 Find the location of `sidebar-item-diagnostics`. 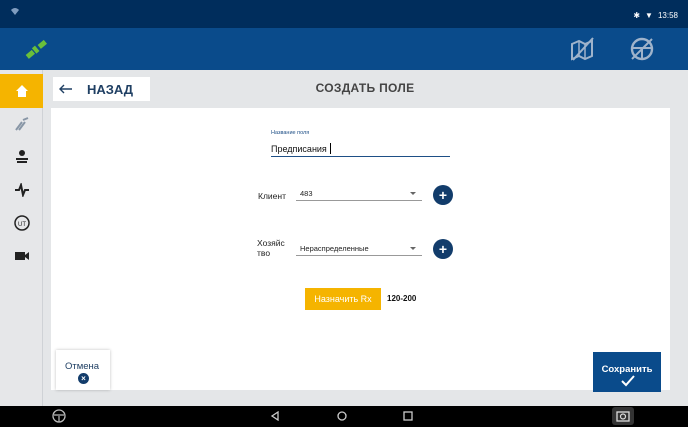

sidebar-item-diagnostics is located at coordinates (21, 190).